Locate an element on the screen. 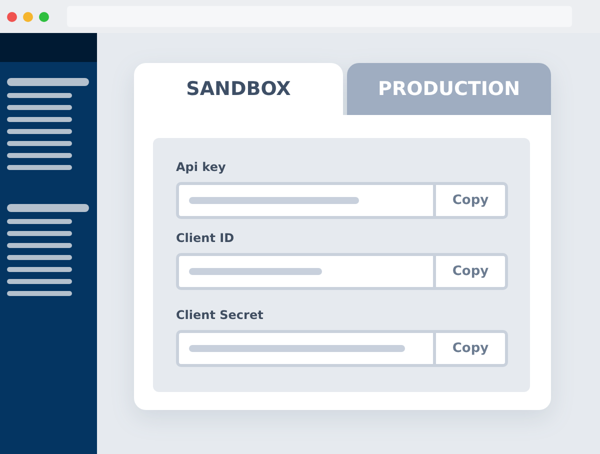 The image size is (600, 454). close-icon is located at coordinates (12, 17).